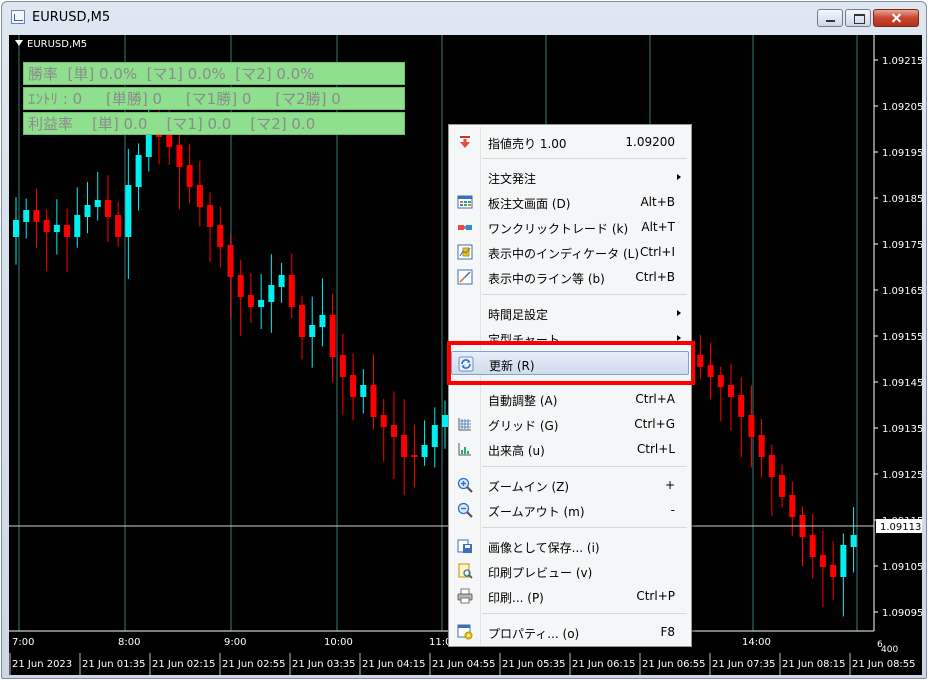 The width and height of the screenshot is (929, 681). What do you see at coordinates (902, 107) in the screenshot?
I see `price-axis-label: 1.09205` at bounding box center [902, 107].